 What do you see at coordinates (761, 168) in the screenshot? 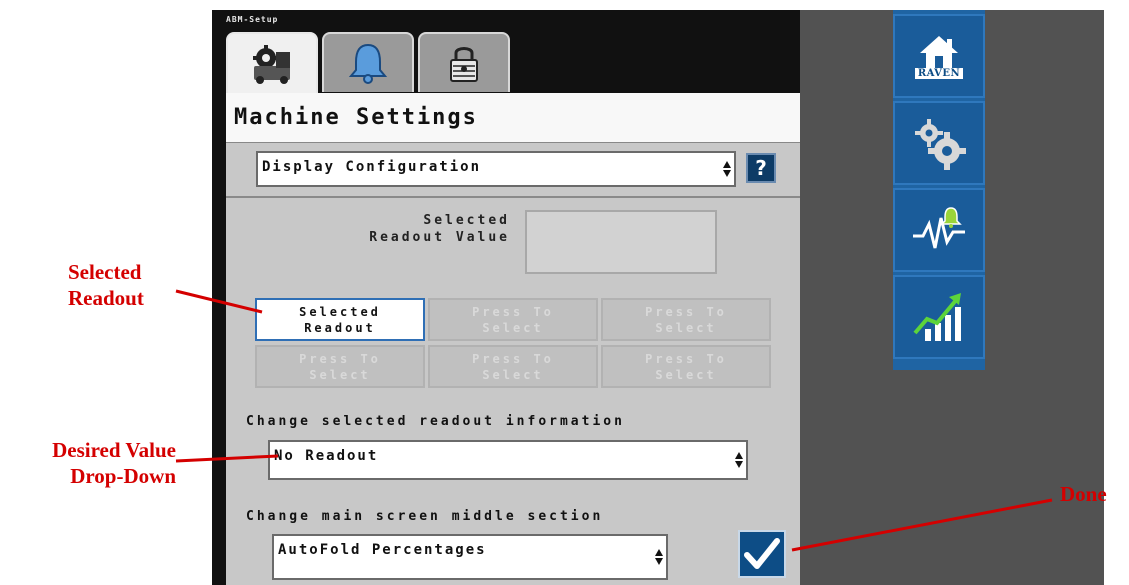
I see `help-button: ?` at bounding box center [761, 168].